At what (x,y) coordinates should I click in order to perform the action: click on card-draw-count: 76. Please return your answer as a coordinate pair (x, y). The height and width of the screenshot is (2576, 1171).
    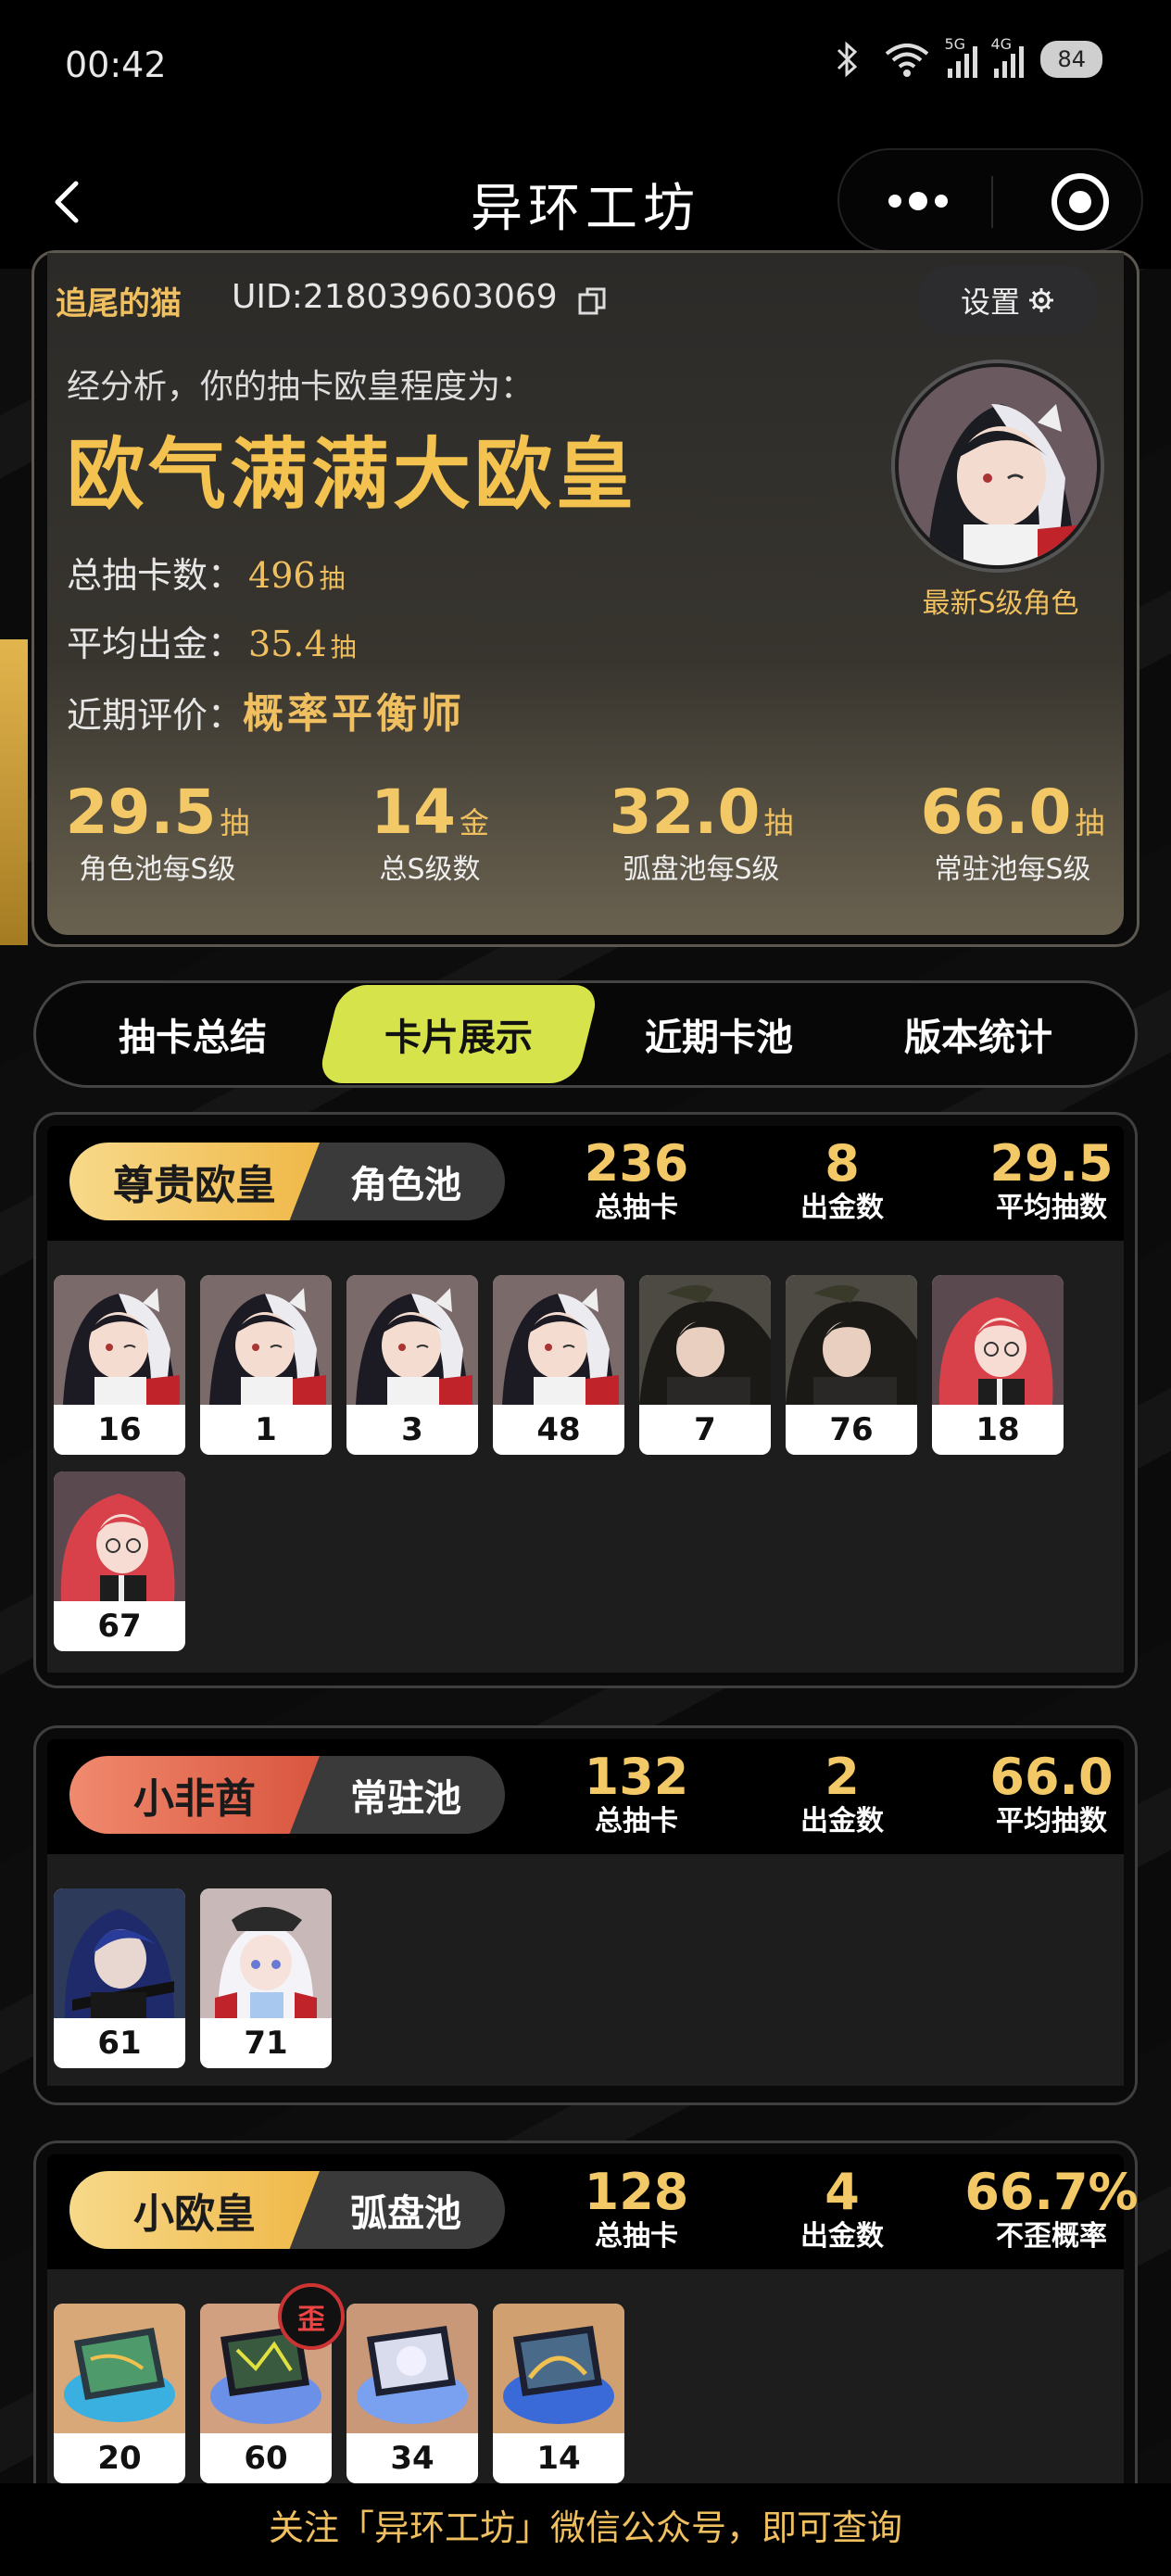
    Looking at the image, I should click on (852, 1430).